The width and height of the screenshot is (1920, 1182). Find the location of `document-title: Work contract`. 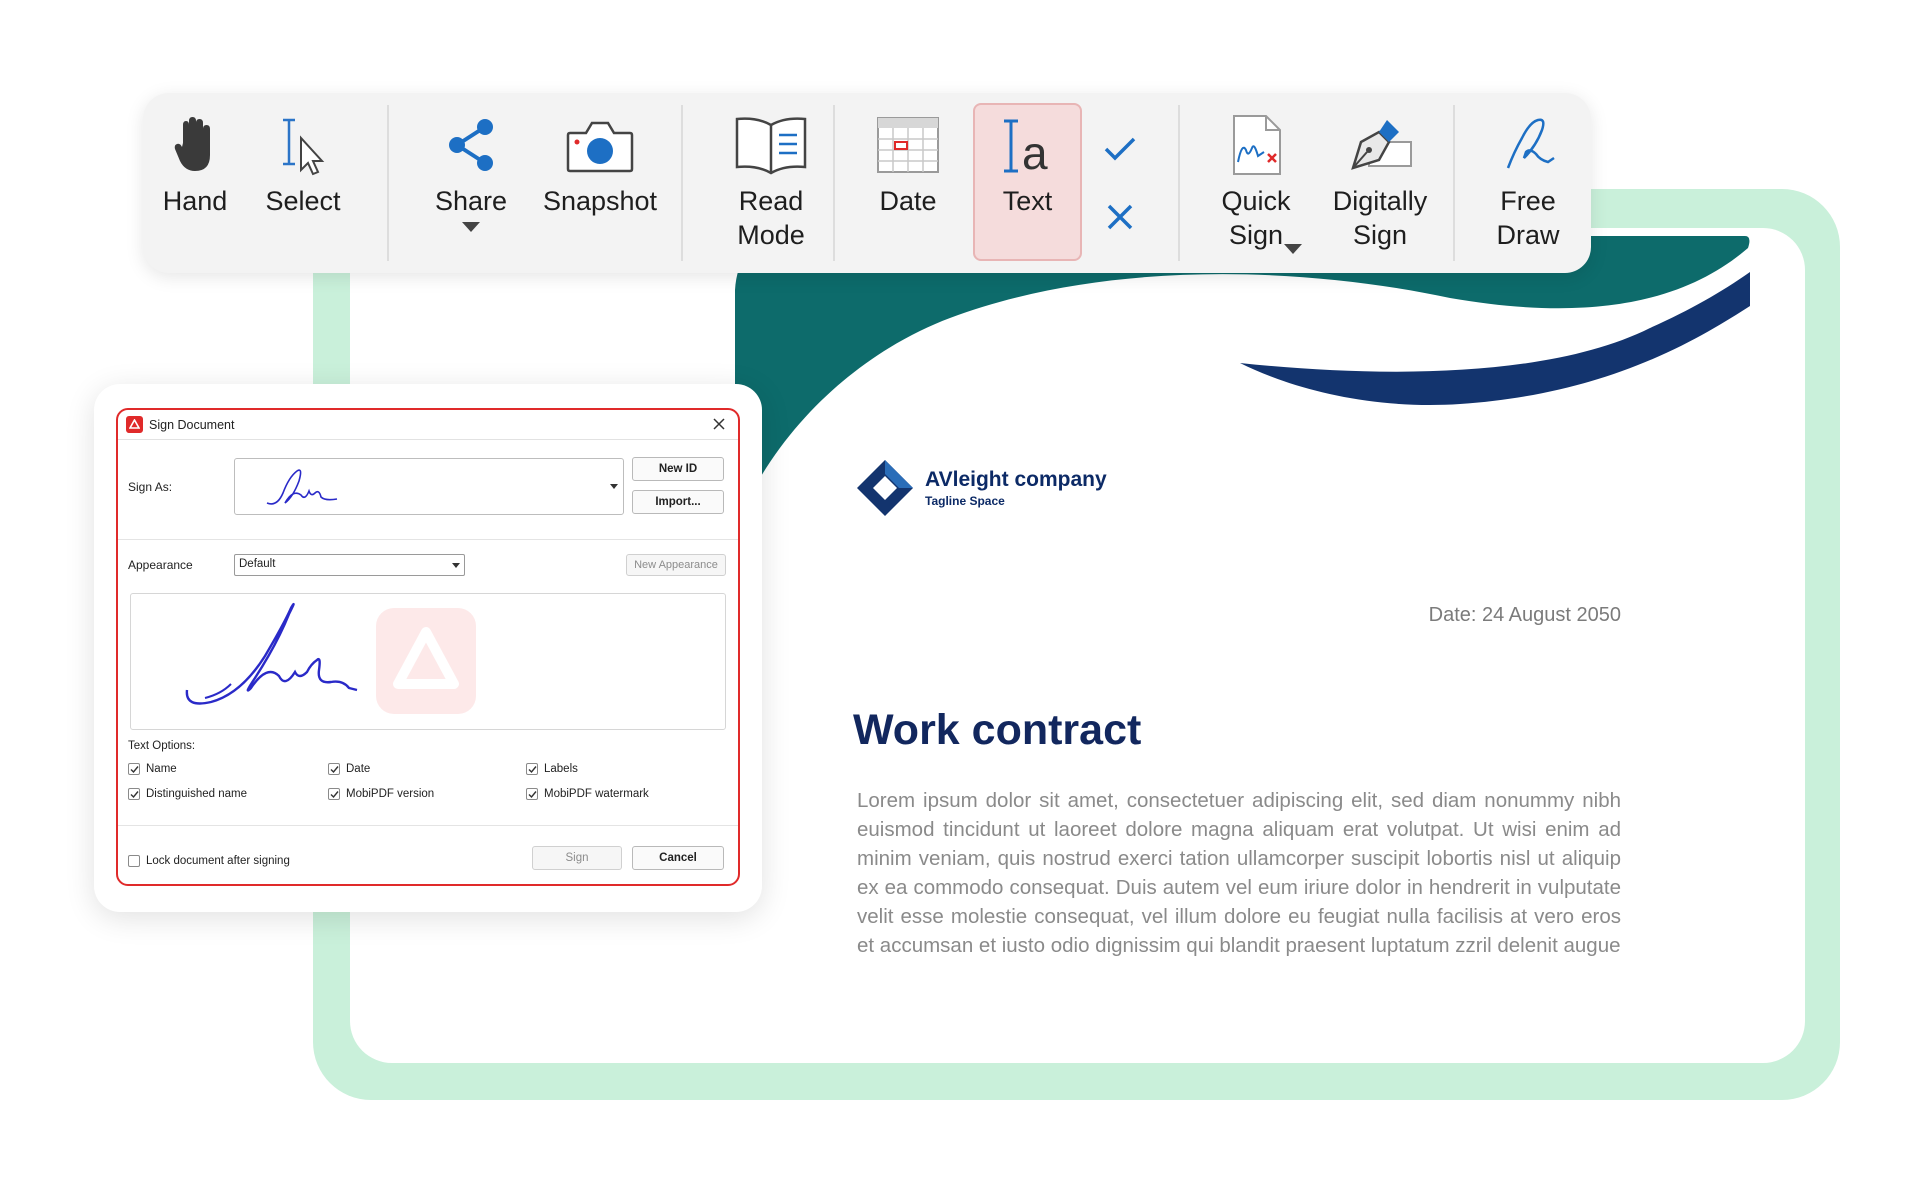

document-title: Work contract is located at coordinates (997, 730).